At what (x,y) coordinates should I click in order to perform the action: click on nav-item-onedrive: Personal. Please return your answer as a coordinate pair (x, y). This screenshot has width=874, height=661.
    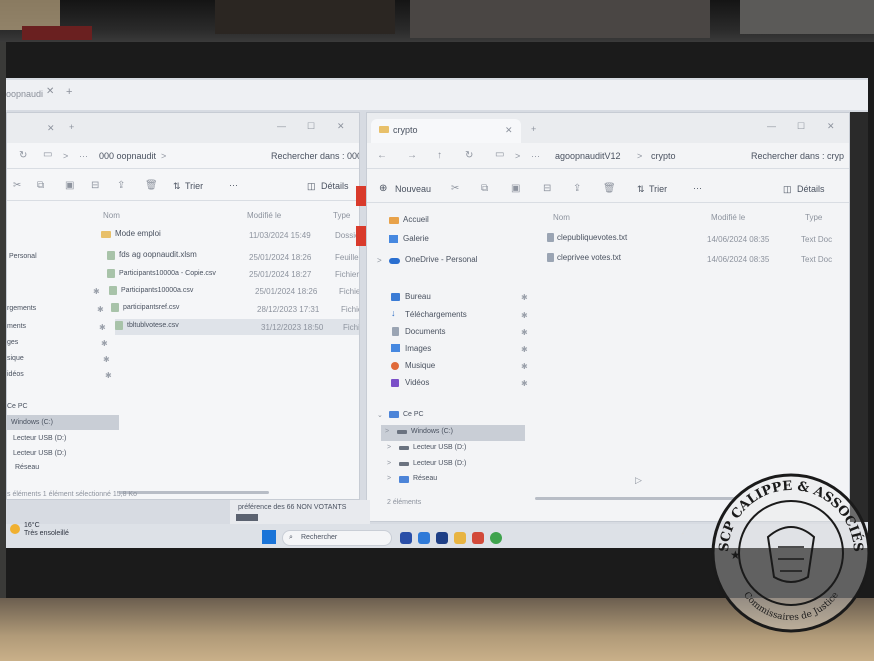
    Looking at the image, I should click on (23, 256).